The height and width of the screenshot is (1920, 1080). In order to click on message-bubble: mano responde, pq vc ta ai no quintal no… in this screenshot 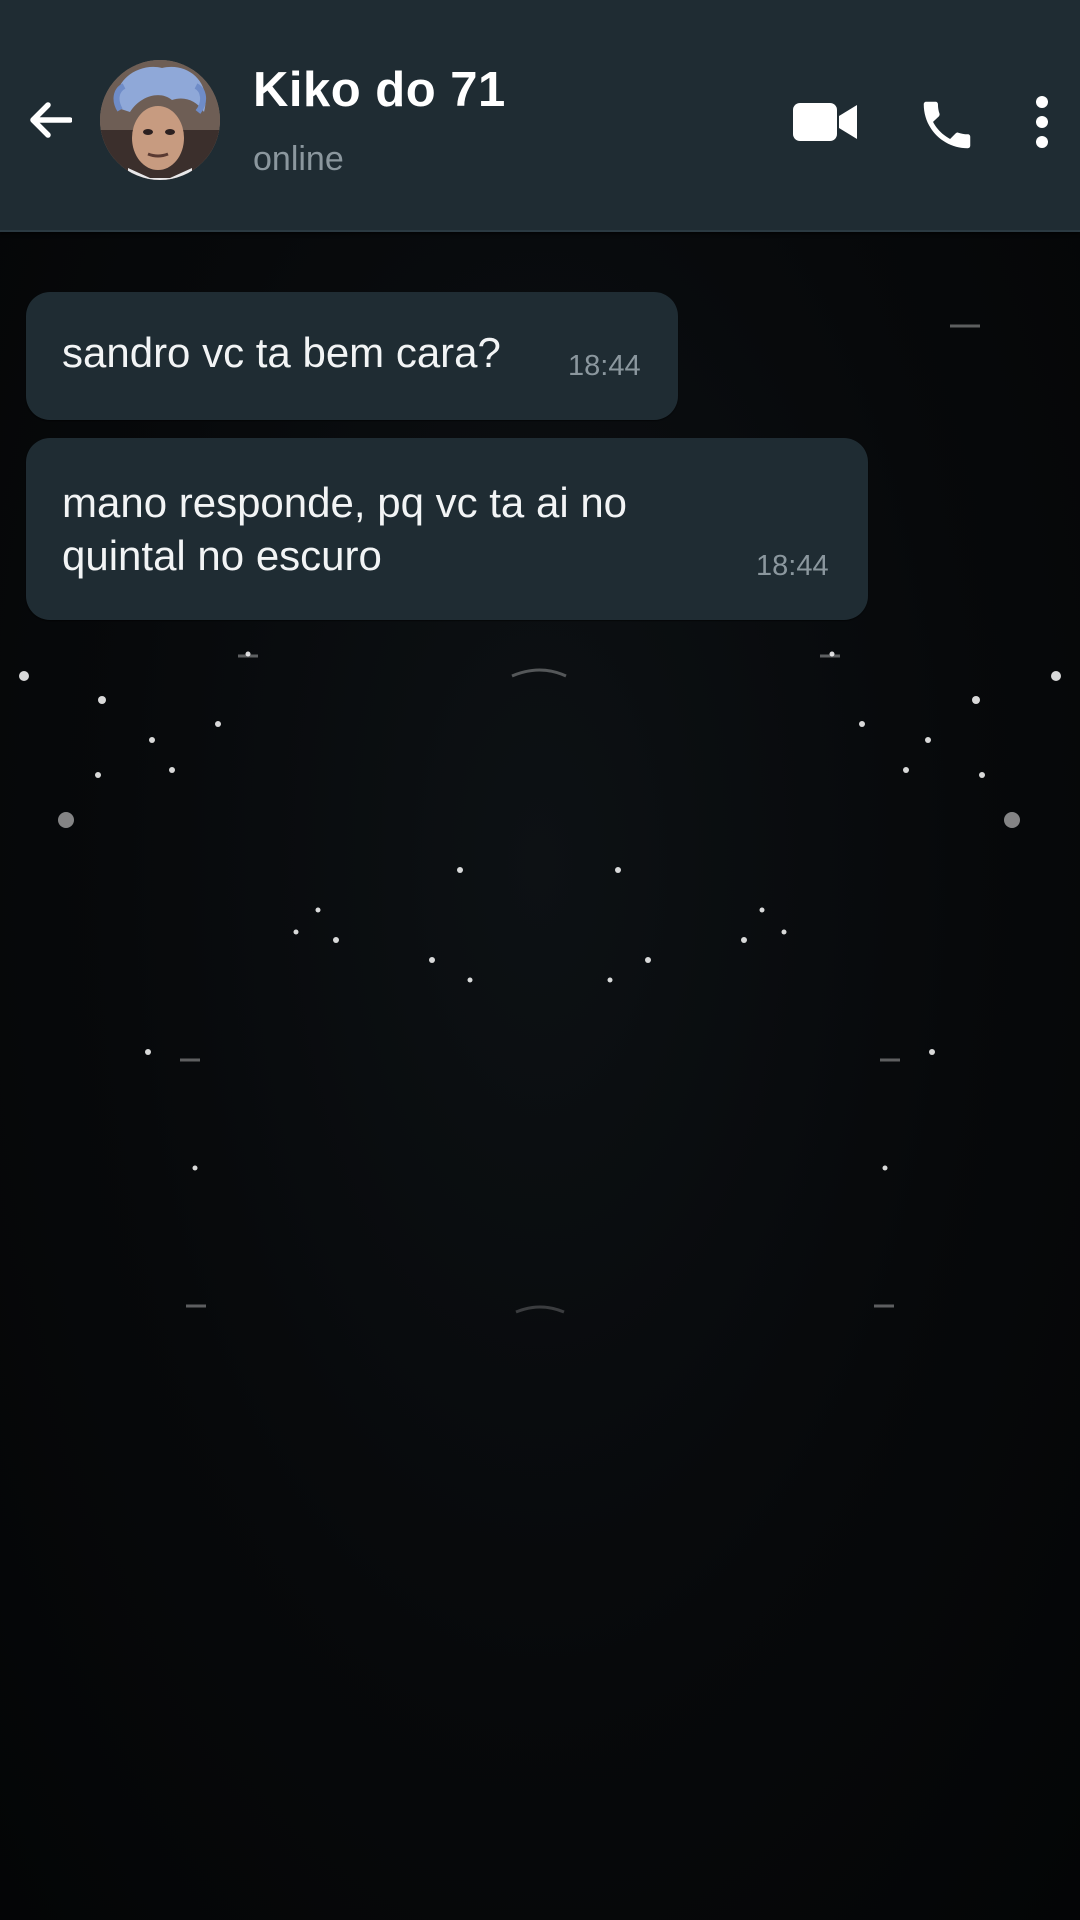, I will do `click(447, 529)`.